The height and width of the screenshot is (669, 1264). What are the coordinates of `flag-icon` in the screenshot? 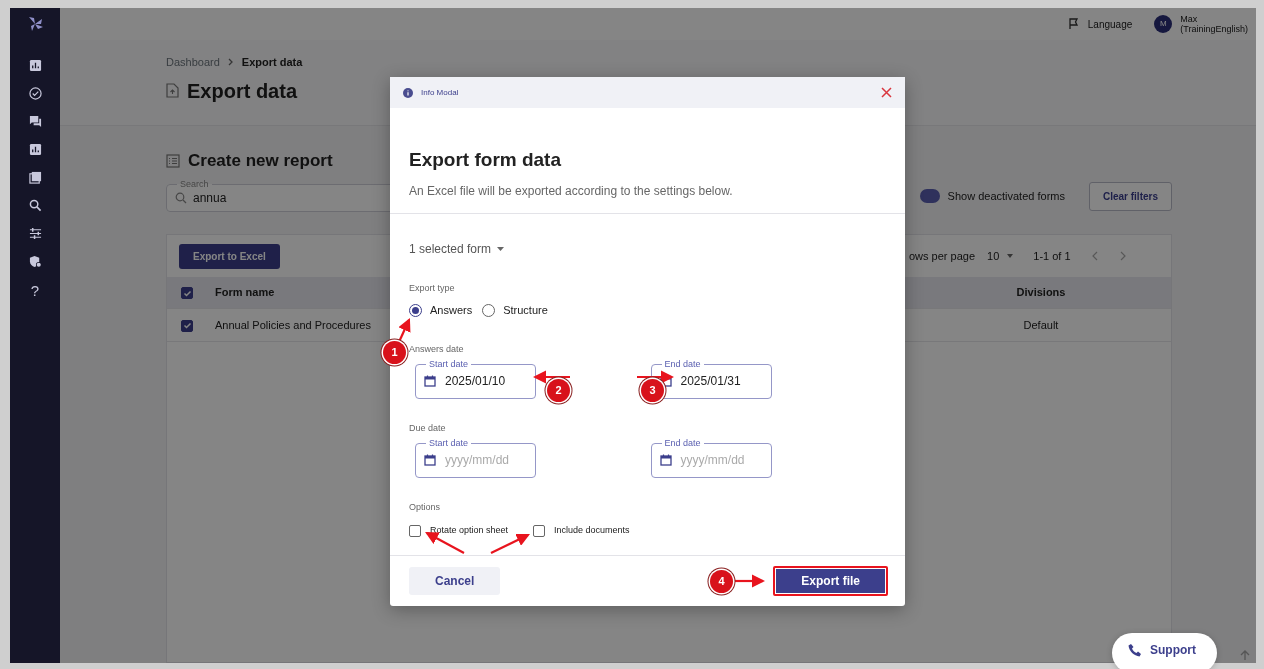 It's located at (1073, 24).